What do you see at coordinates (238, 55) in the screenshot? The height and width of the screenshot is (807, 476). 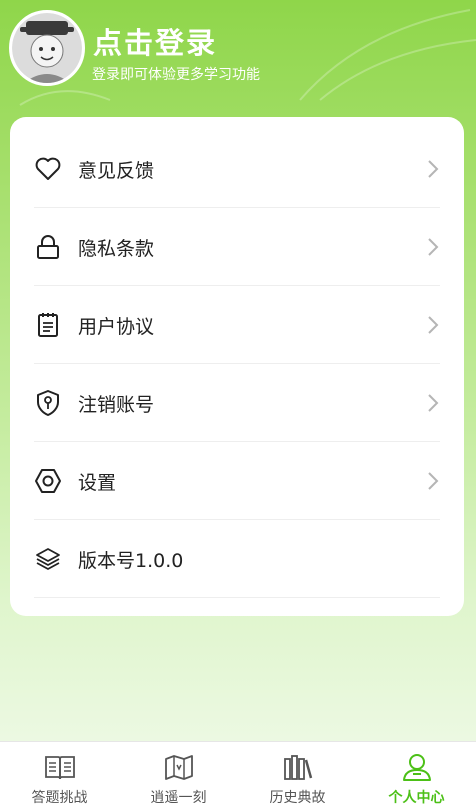 I see `profile-header: 点击登录 登录即可体验更多学习功能` at bounding box center [238, 55].